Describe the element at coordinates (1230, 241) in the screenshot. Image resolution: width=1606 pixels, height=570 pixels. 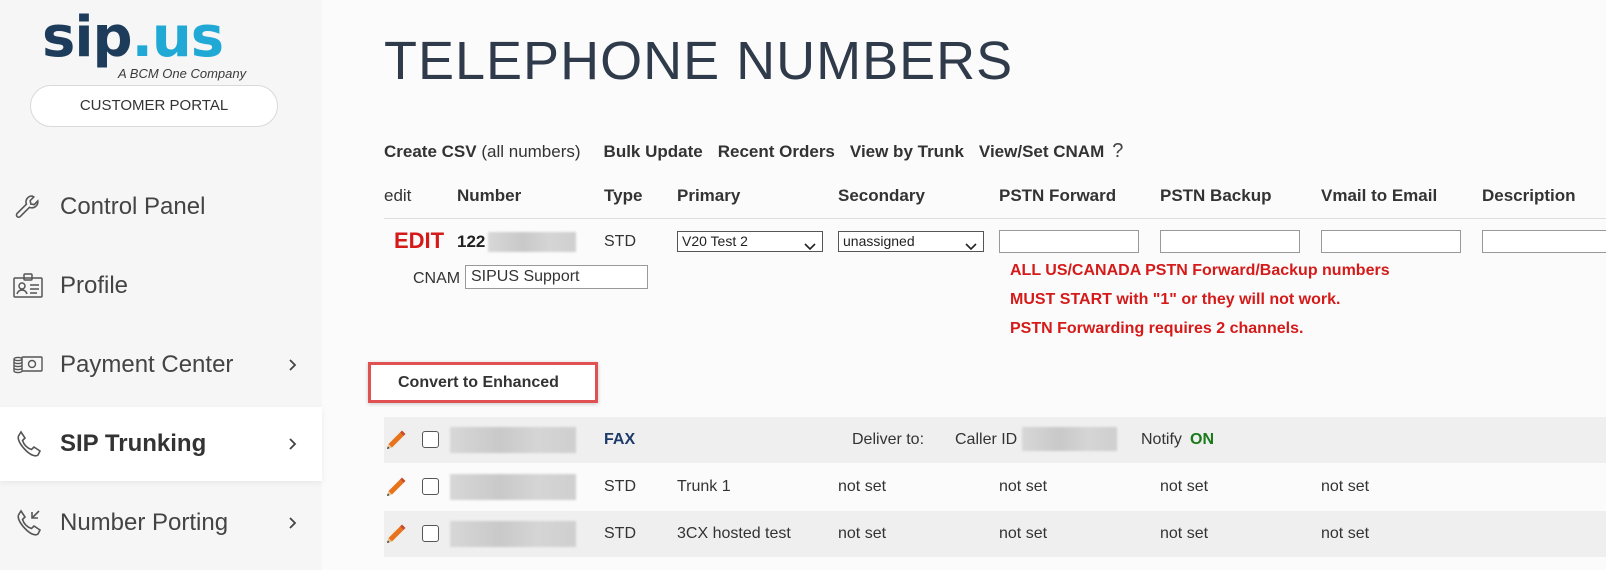
I see `pstn-backup-input` at that location.